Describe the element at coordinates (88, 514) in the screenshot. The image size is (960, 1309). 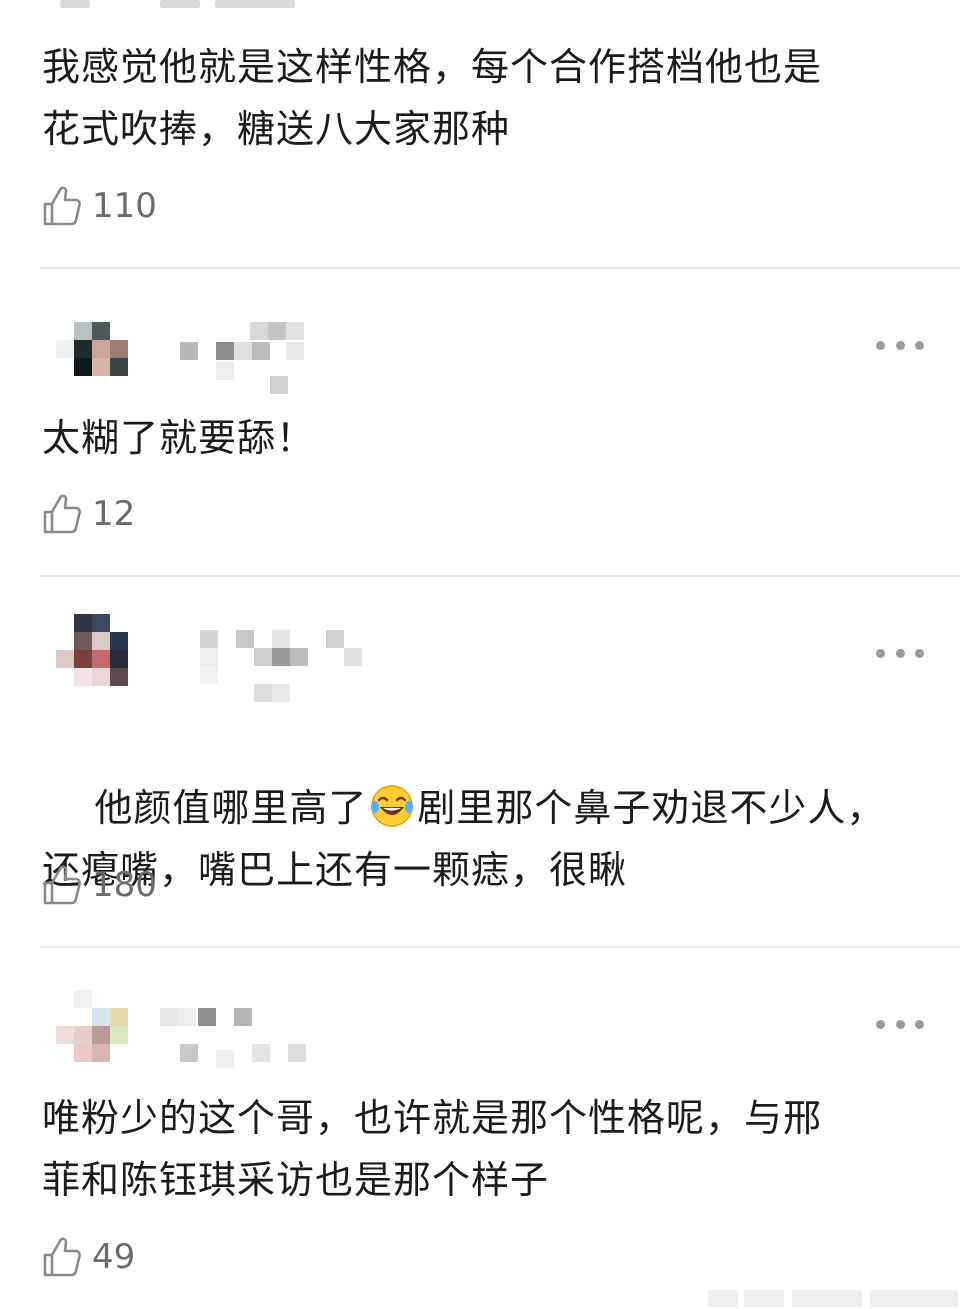
I see `like-button: 12` at that location.